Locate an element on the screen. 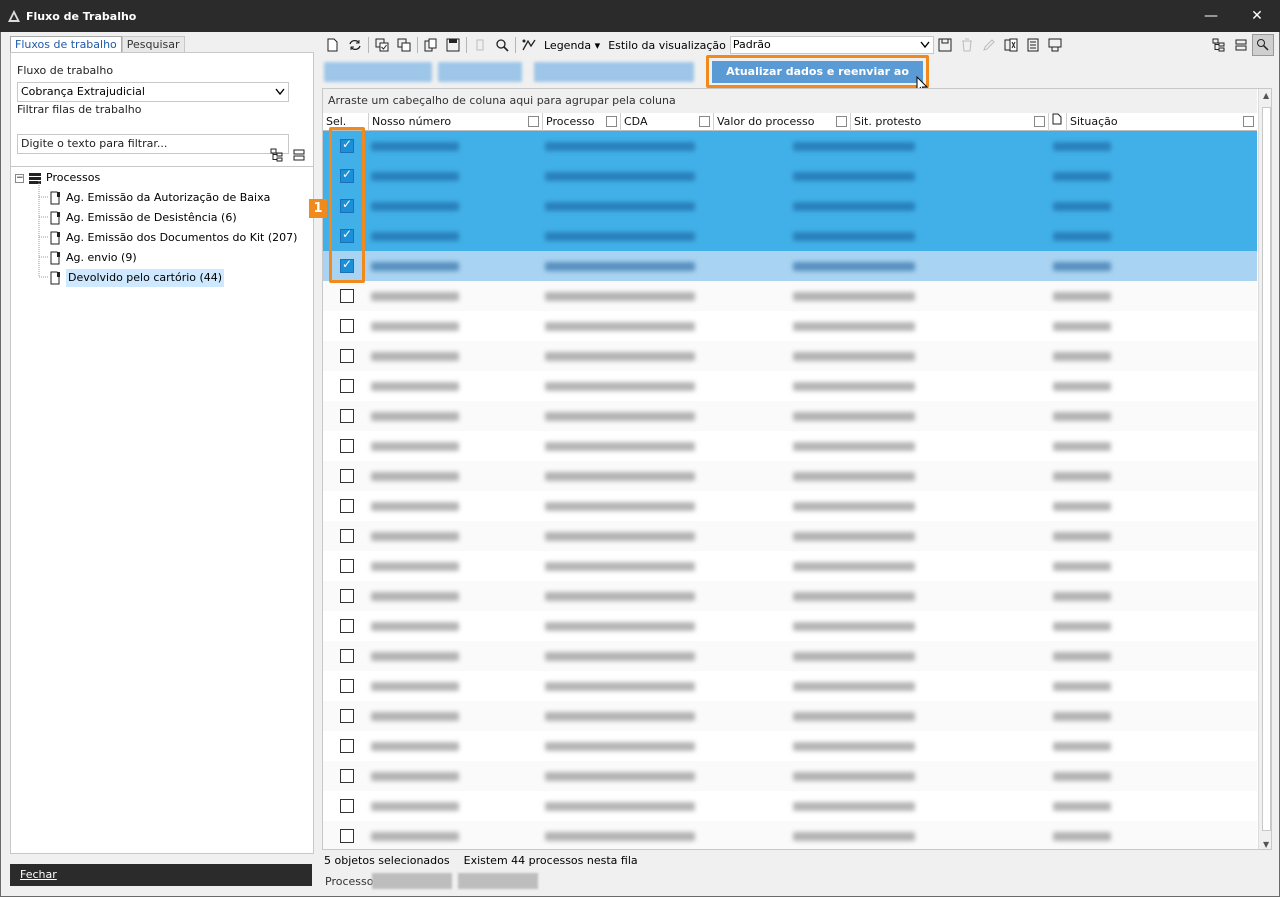 Image resolution: width=1280 pixels, height=897 pixels. scroll-up-icon: ▲ is located at coordinates (1266, 95).